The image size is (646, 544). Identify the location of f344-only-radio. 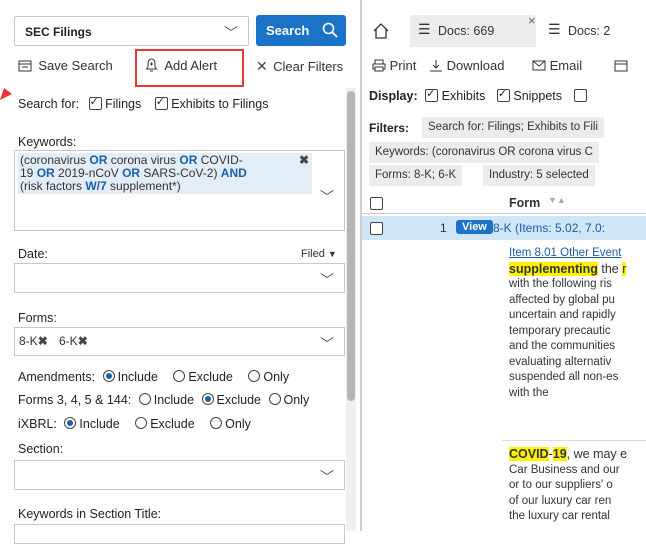
(274, 399).